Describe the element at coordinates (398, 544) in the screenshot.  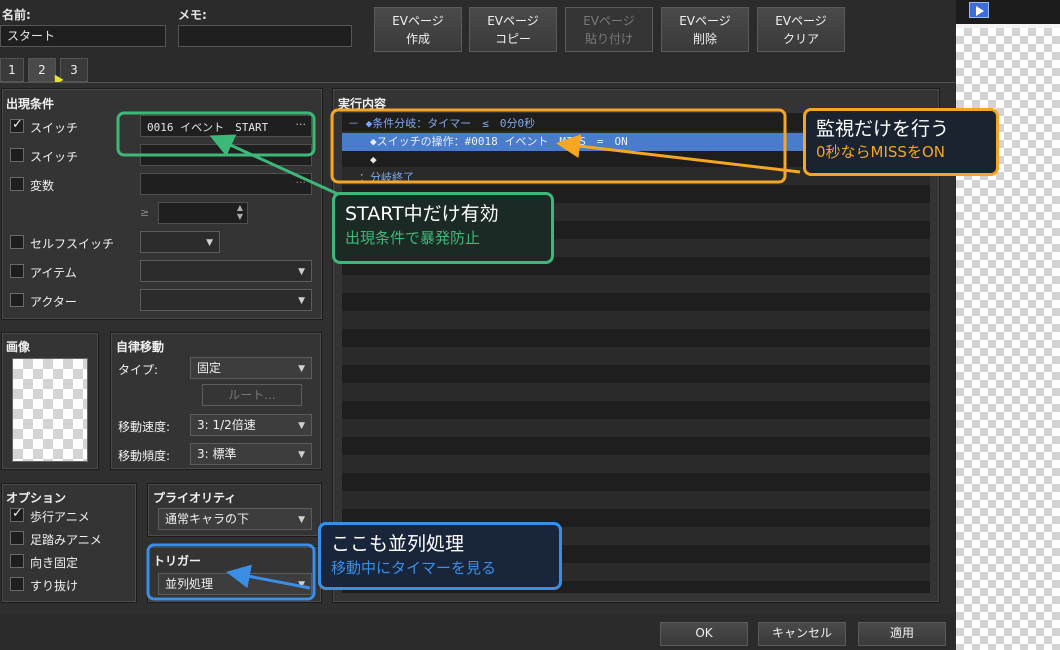
I see `blue-callout-main: ここも並列処理` at that location.